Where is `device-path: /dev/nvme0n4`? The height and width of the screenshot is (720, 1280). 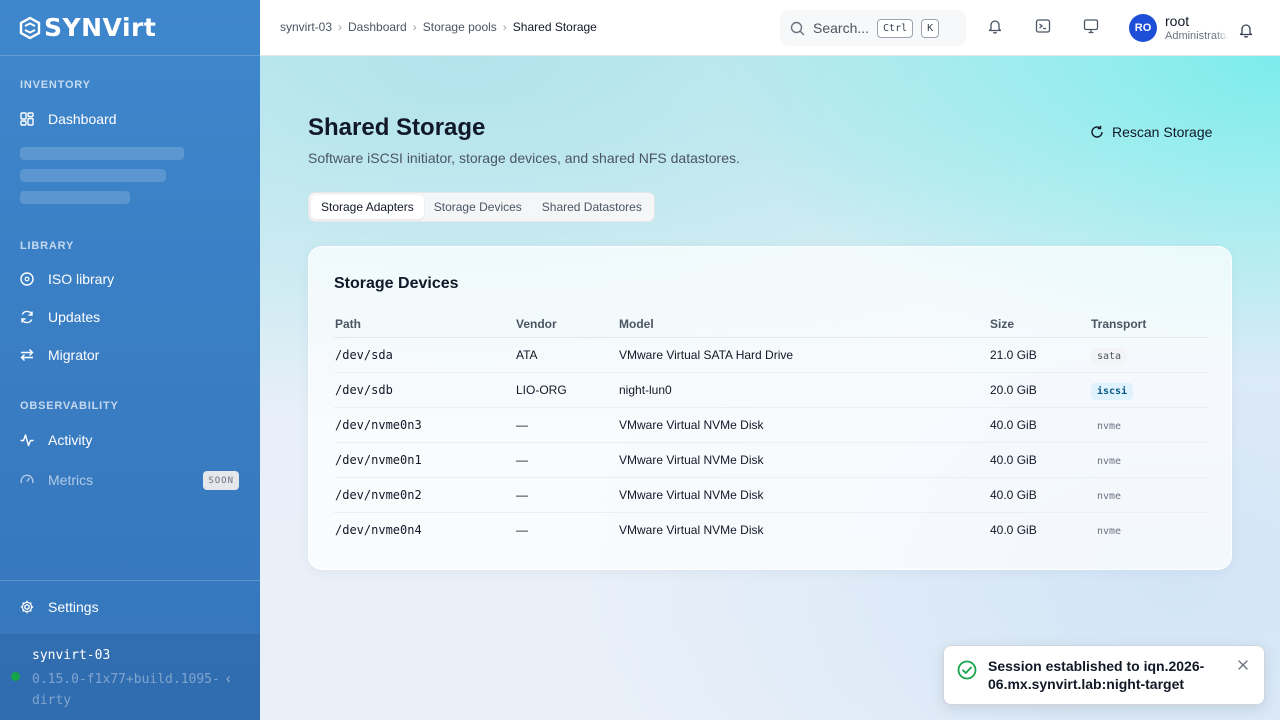 device-path: /dev/nvme0n4 is located at coordinates (378, 529).